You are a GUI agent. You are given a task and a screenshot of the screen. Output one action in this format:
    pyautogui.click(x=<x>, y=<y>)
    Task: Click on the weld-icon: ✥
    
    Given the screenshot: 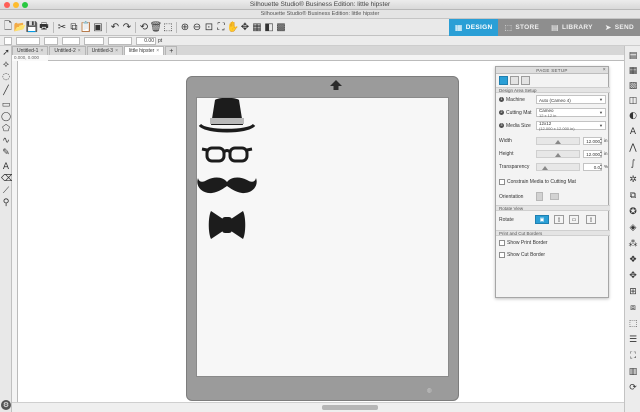 What is the action you would take?
    pyautogui.click(x=633, y=276)
    